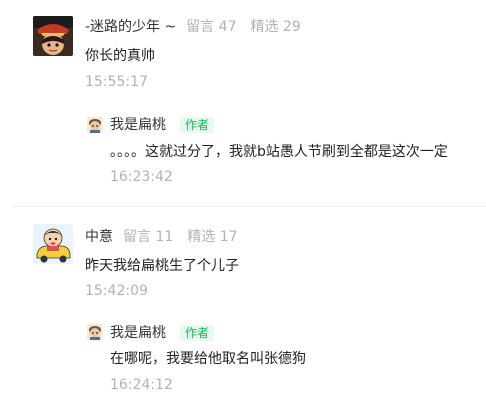  What do you see at coordinates (130, 27) in the screenshot?
I see `commenter-nickname: -迷路的少年 ~` at bounding box center [130, 27].